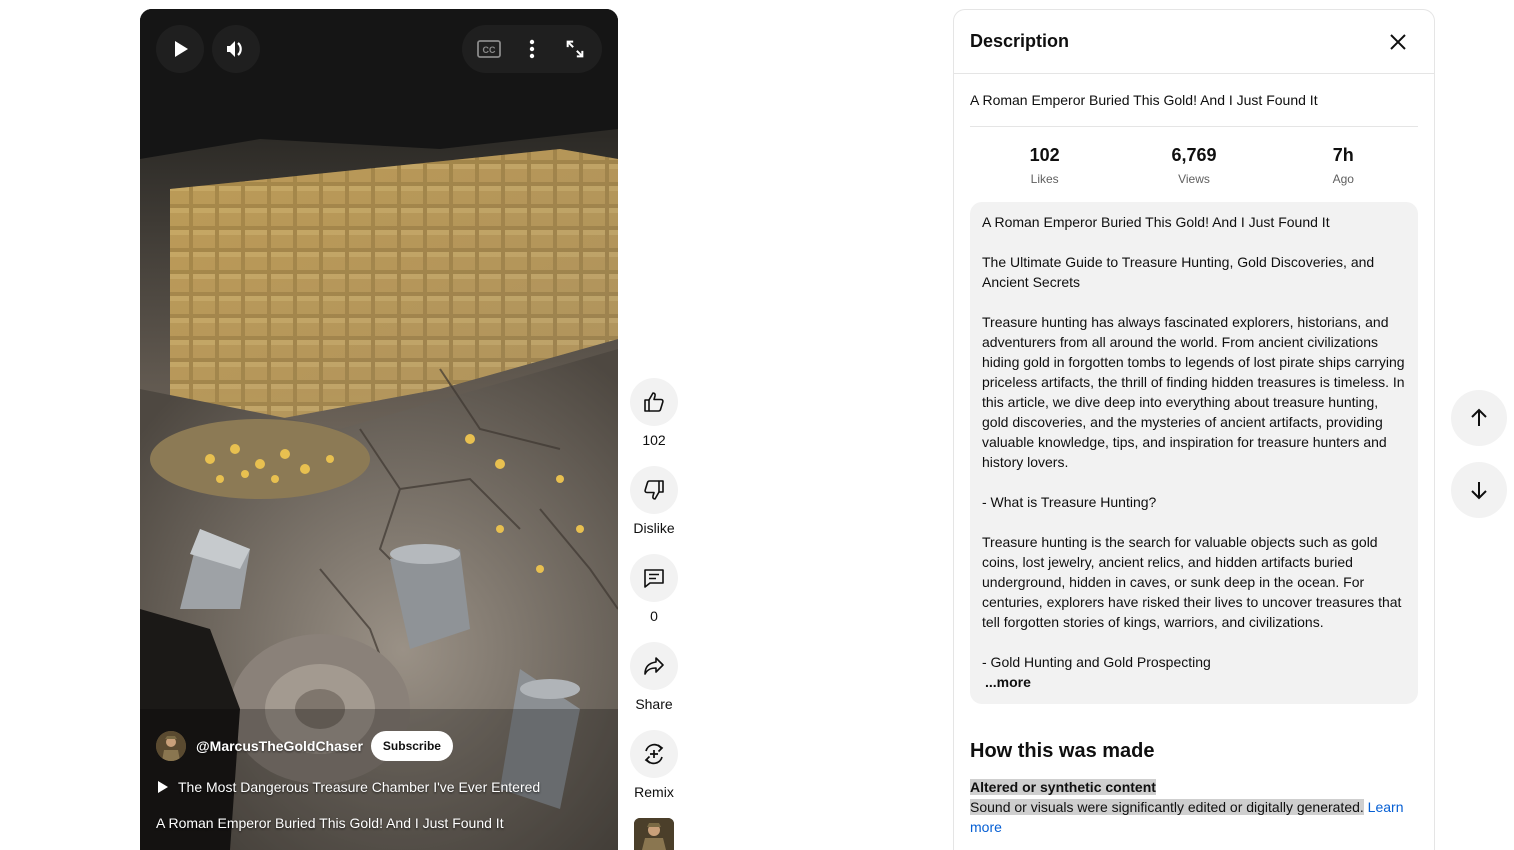  What do you see at coordinates (1020, 41) in the screenshot?
I see `panel-title: Description` at bounding box center [1020, 41].